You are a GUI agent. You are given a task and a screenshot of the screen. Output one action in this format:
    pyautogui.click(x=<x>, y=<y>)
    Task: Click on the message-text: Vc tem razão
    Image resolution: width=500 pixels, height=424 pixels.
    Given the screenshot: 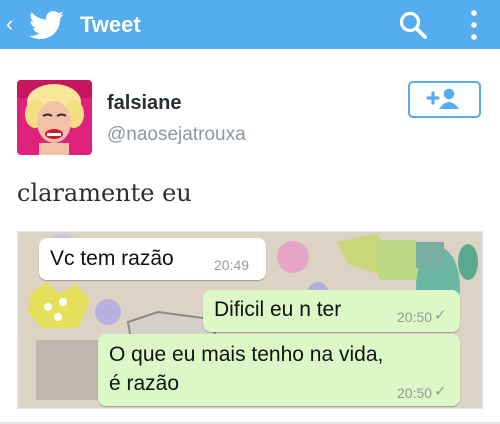 What is the action you would take?
    pyautogui.click(x=112, y=258)
    